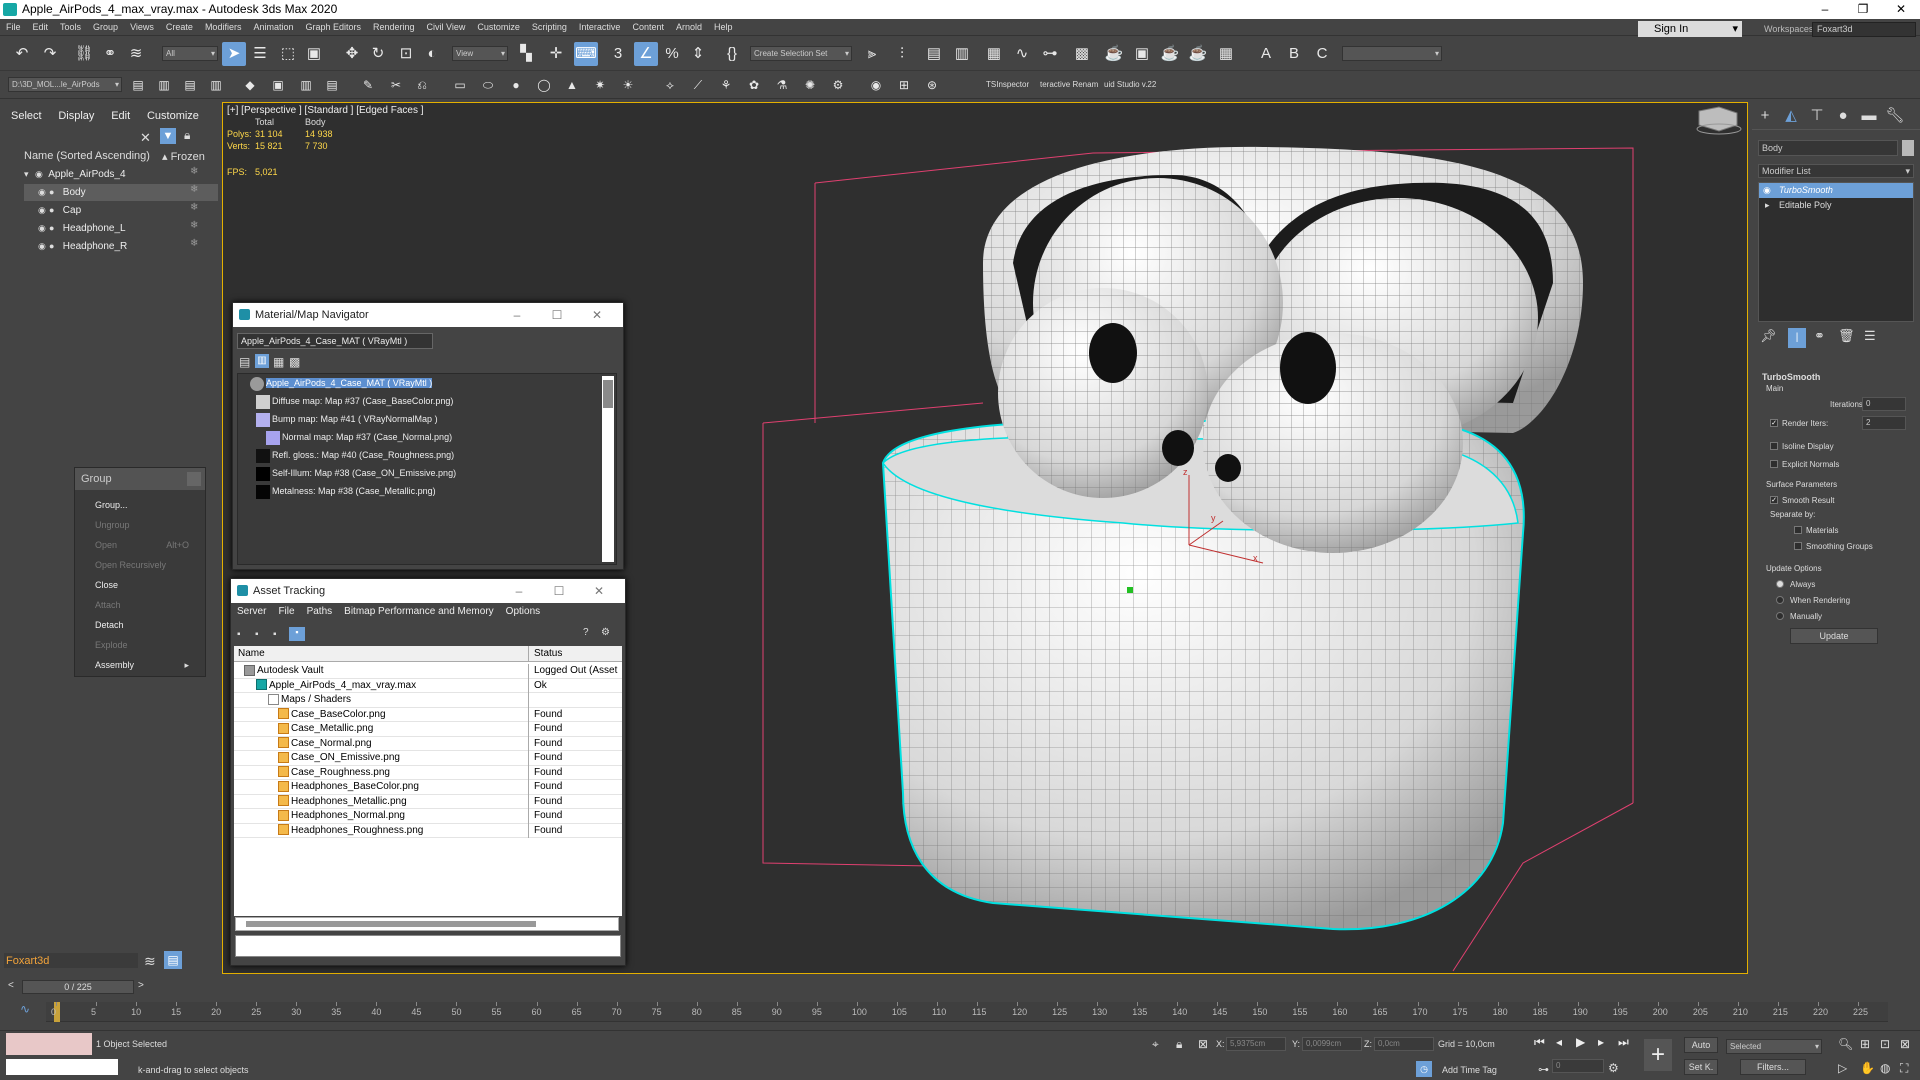 The height and width of the screenshot is (1080, 1920). I want to click on freeze-icon: ❄, so click(194, 243).